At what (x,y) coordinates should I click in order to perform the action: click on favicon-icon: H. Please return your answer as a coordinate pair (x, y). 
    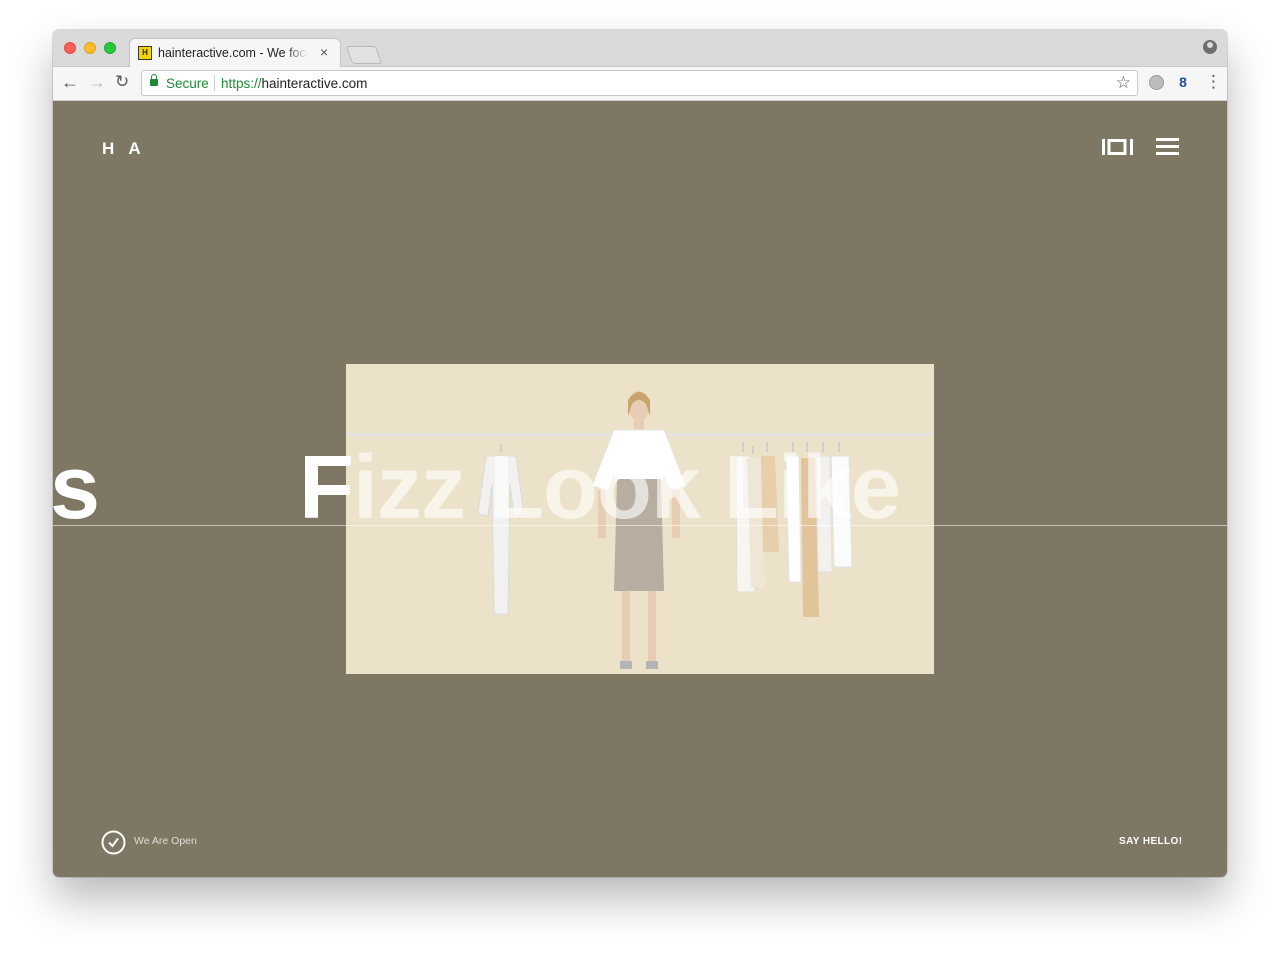
    Looking at the image, I should click on (145, 53).